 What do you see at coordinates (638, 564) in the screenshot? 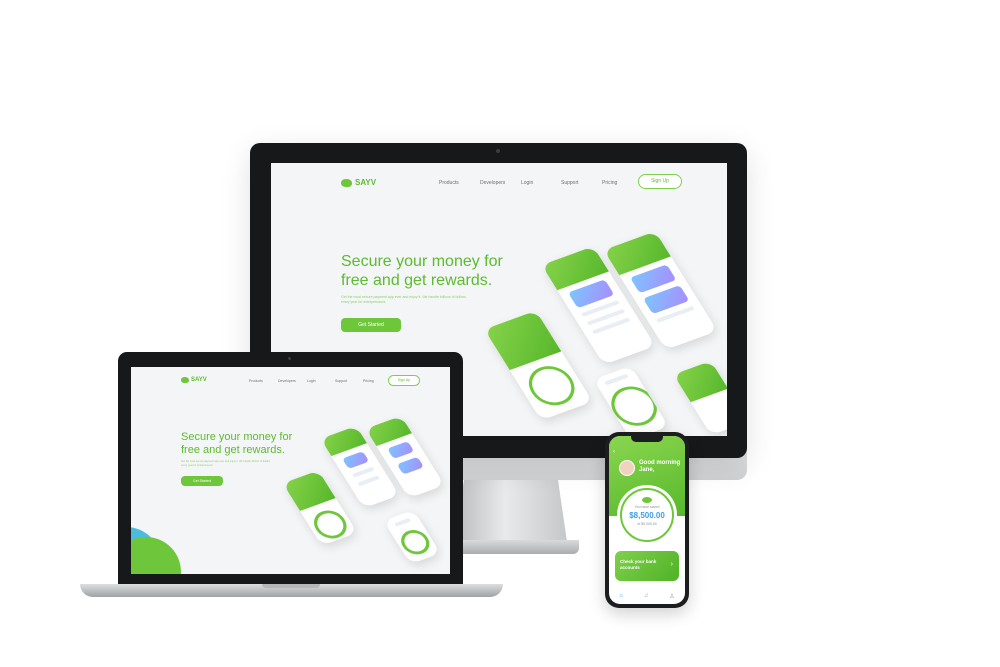
I see `check-bank-accounts-label: Check your bank accounts` at bounding box center [638, 564].